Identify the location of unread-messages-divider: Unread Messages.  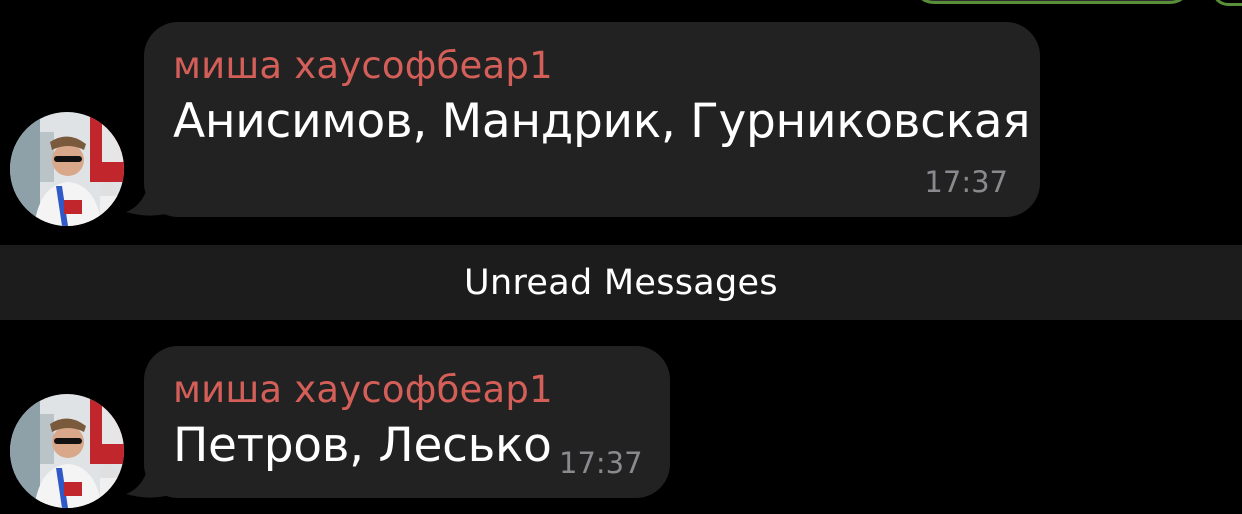
(621, 282).